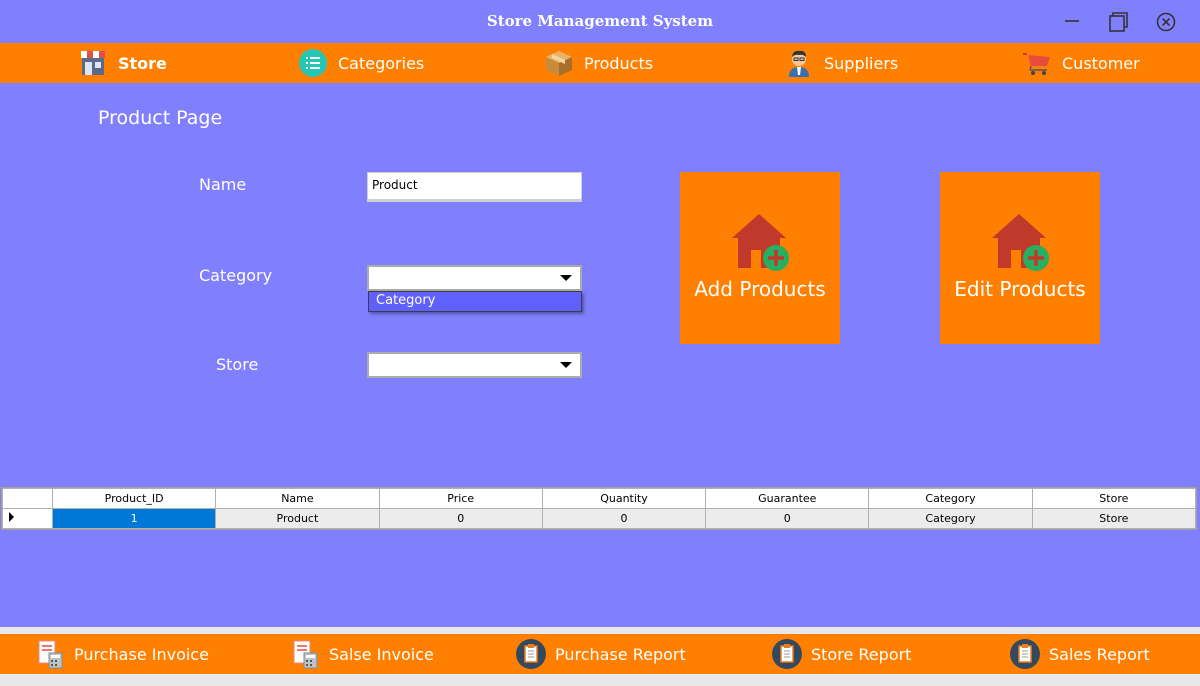 Image resolution: width=1200 pixels, height=686 pixels. Describe the element at coordinates (760, 289) in the screenshot. I see `add-products-label: Add Products` at that location.